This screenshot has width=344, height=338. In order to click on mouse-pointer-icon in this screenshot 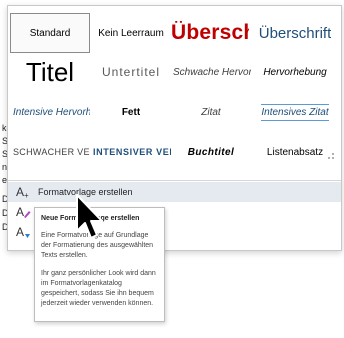, I will do `click(89, 216)`.